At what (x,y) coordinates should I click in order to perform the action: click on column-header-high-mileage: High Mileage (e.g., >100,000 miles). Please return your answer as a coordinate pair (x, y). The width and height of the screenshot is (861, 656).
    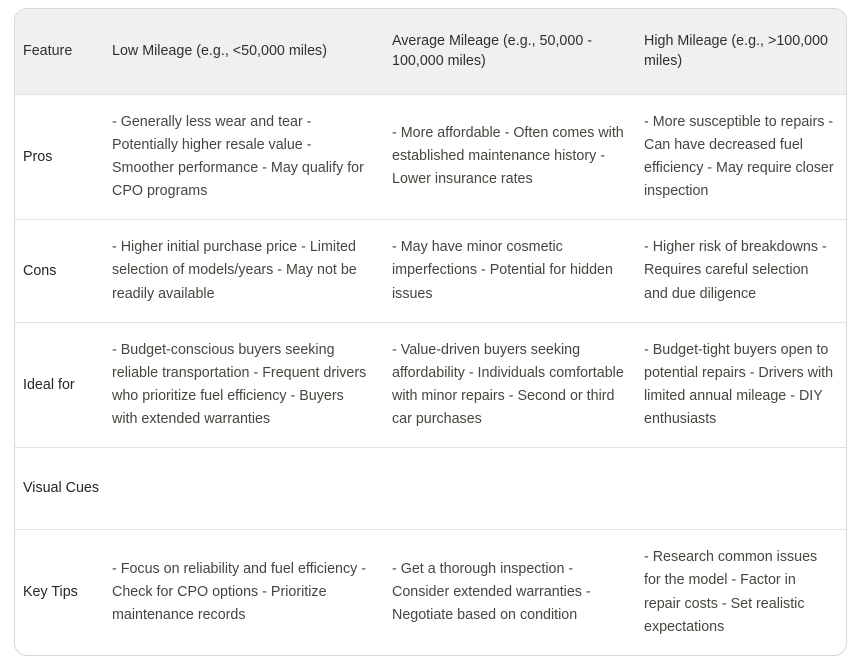
    Looking at the image, I should click on (736, 51).